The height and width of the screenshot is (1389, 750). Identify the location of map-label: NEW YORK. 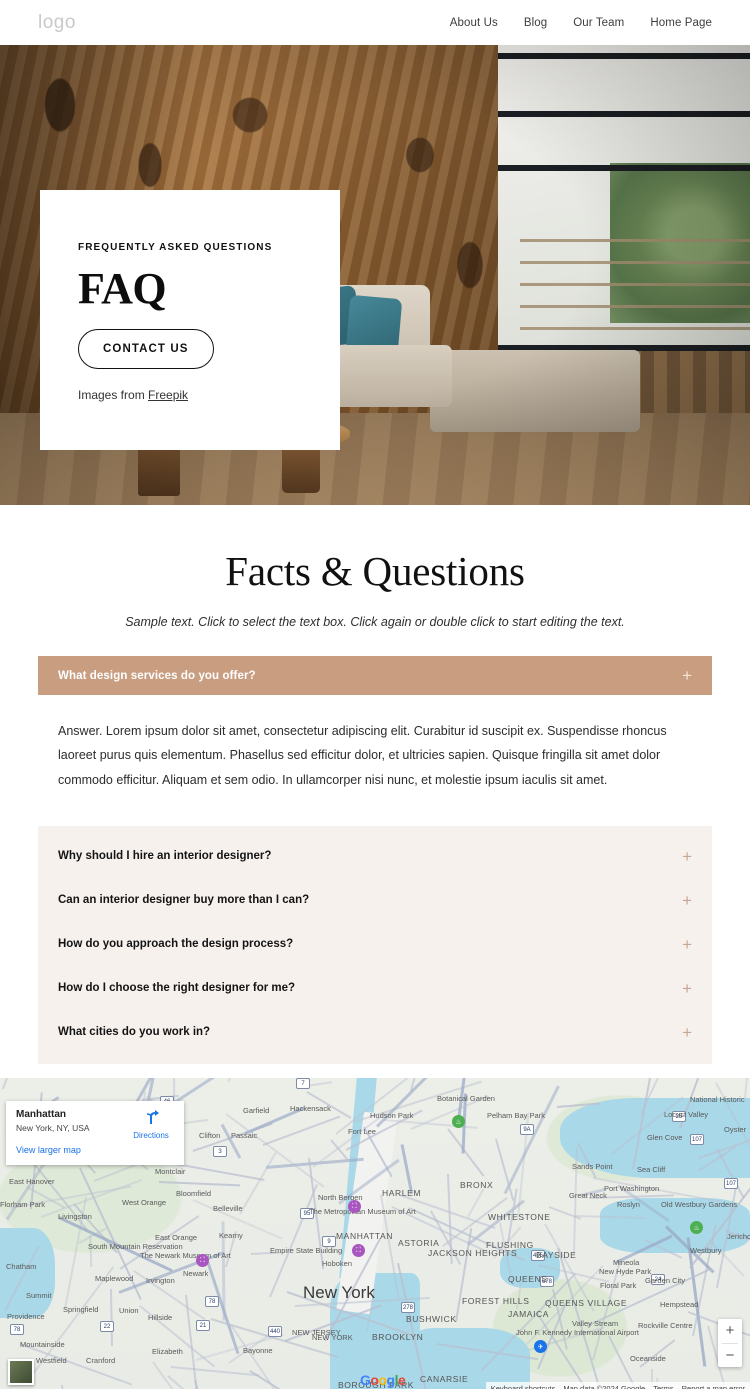
(332, 1338).